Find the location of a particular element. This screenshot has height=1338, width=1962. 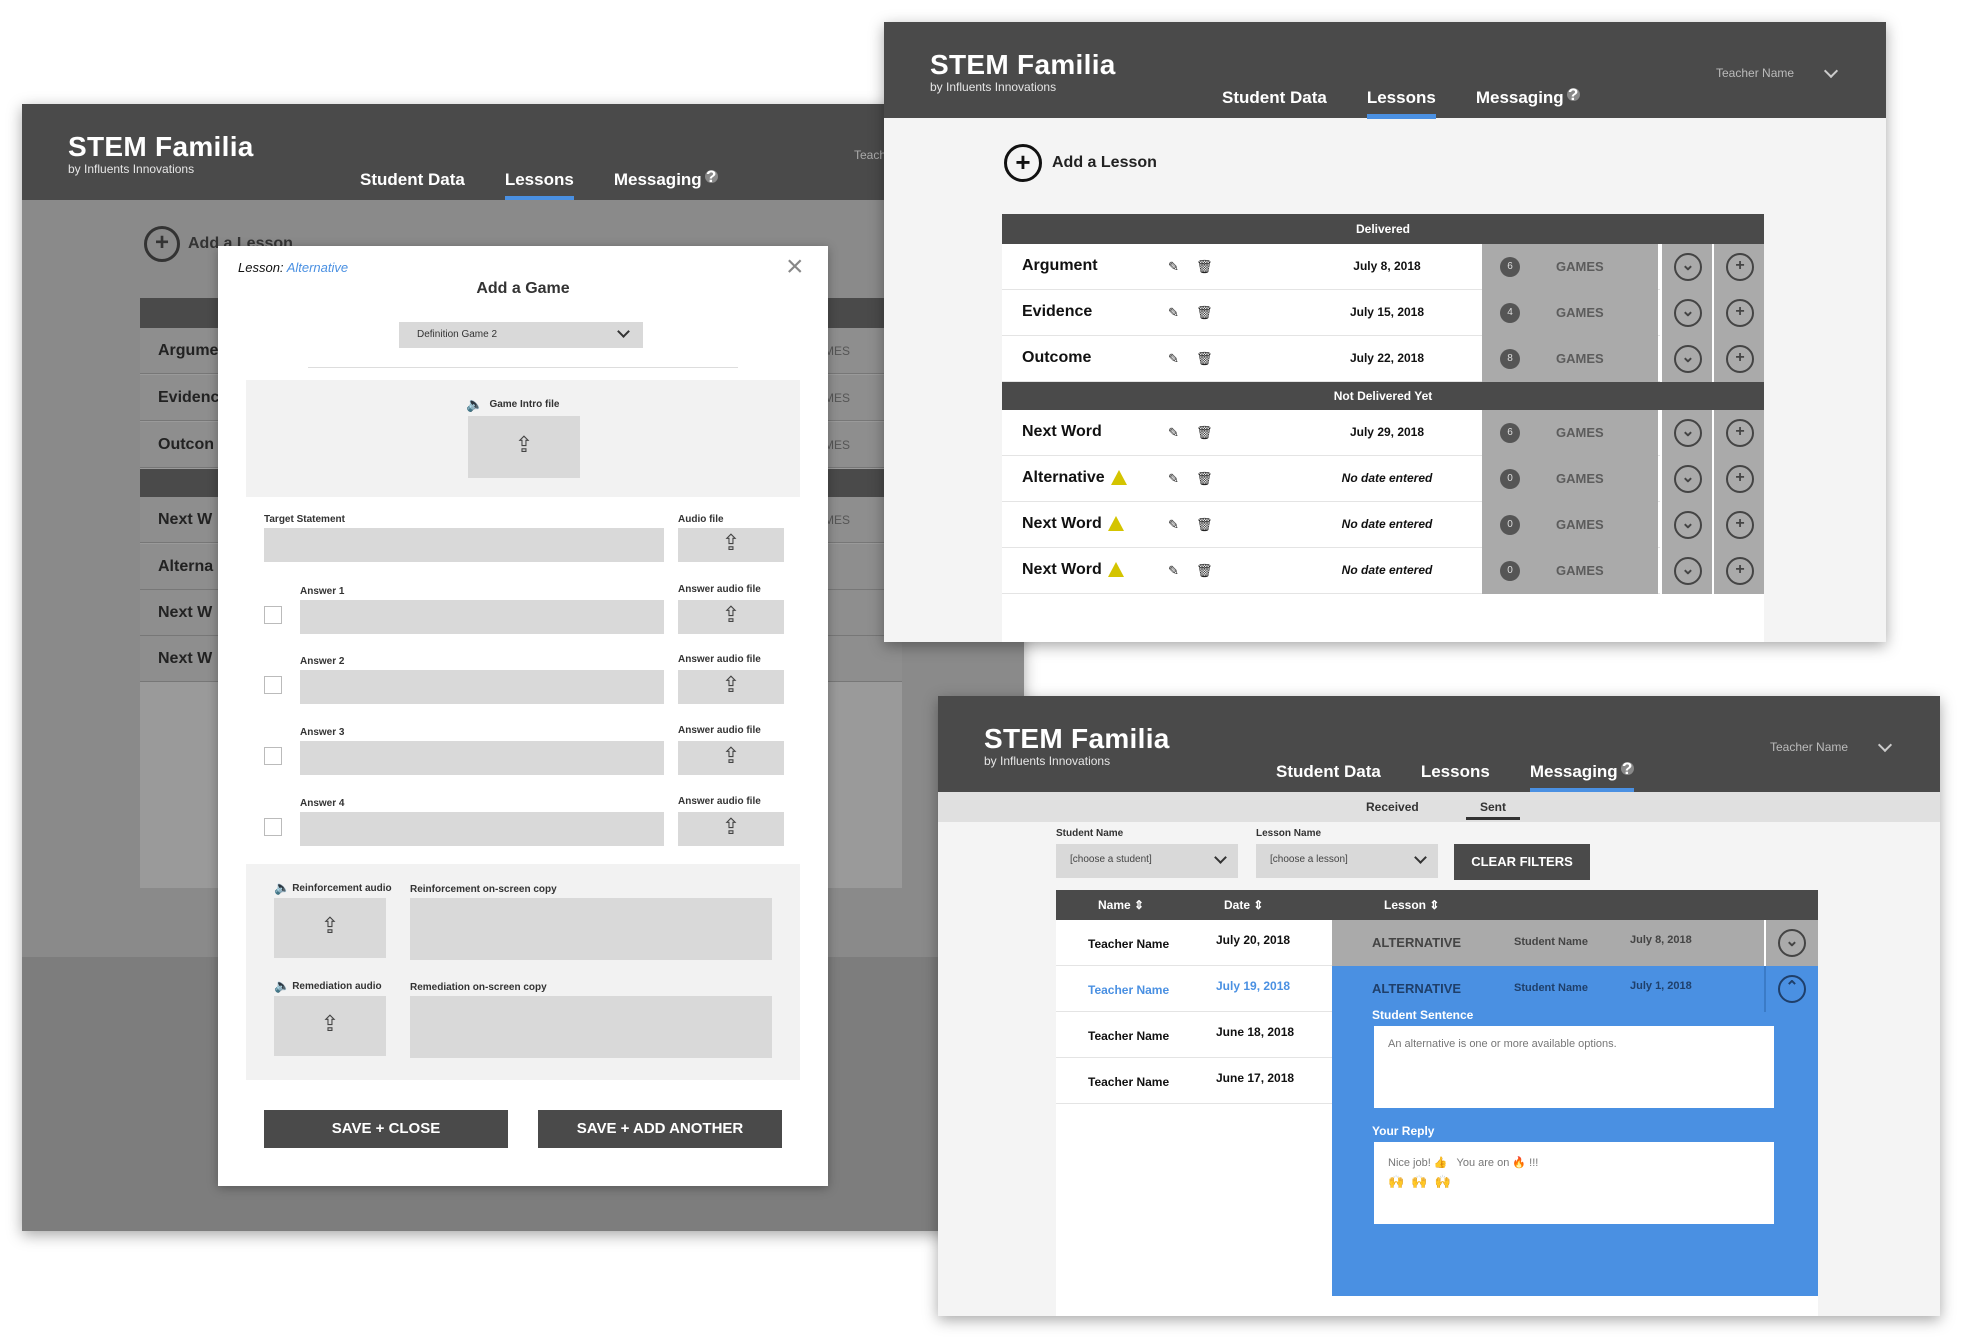

tab-received: Received is located at coordinates (1392, 807).